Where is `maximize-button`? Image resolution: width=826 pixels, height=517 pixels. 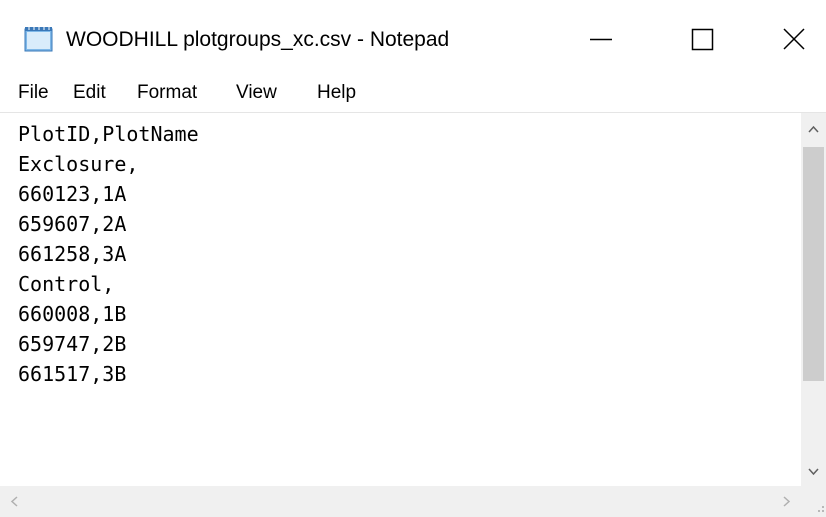 maximize-button is located at coordinates (702, 38).